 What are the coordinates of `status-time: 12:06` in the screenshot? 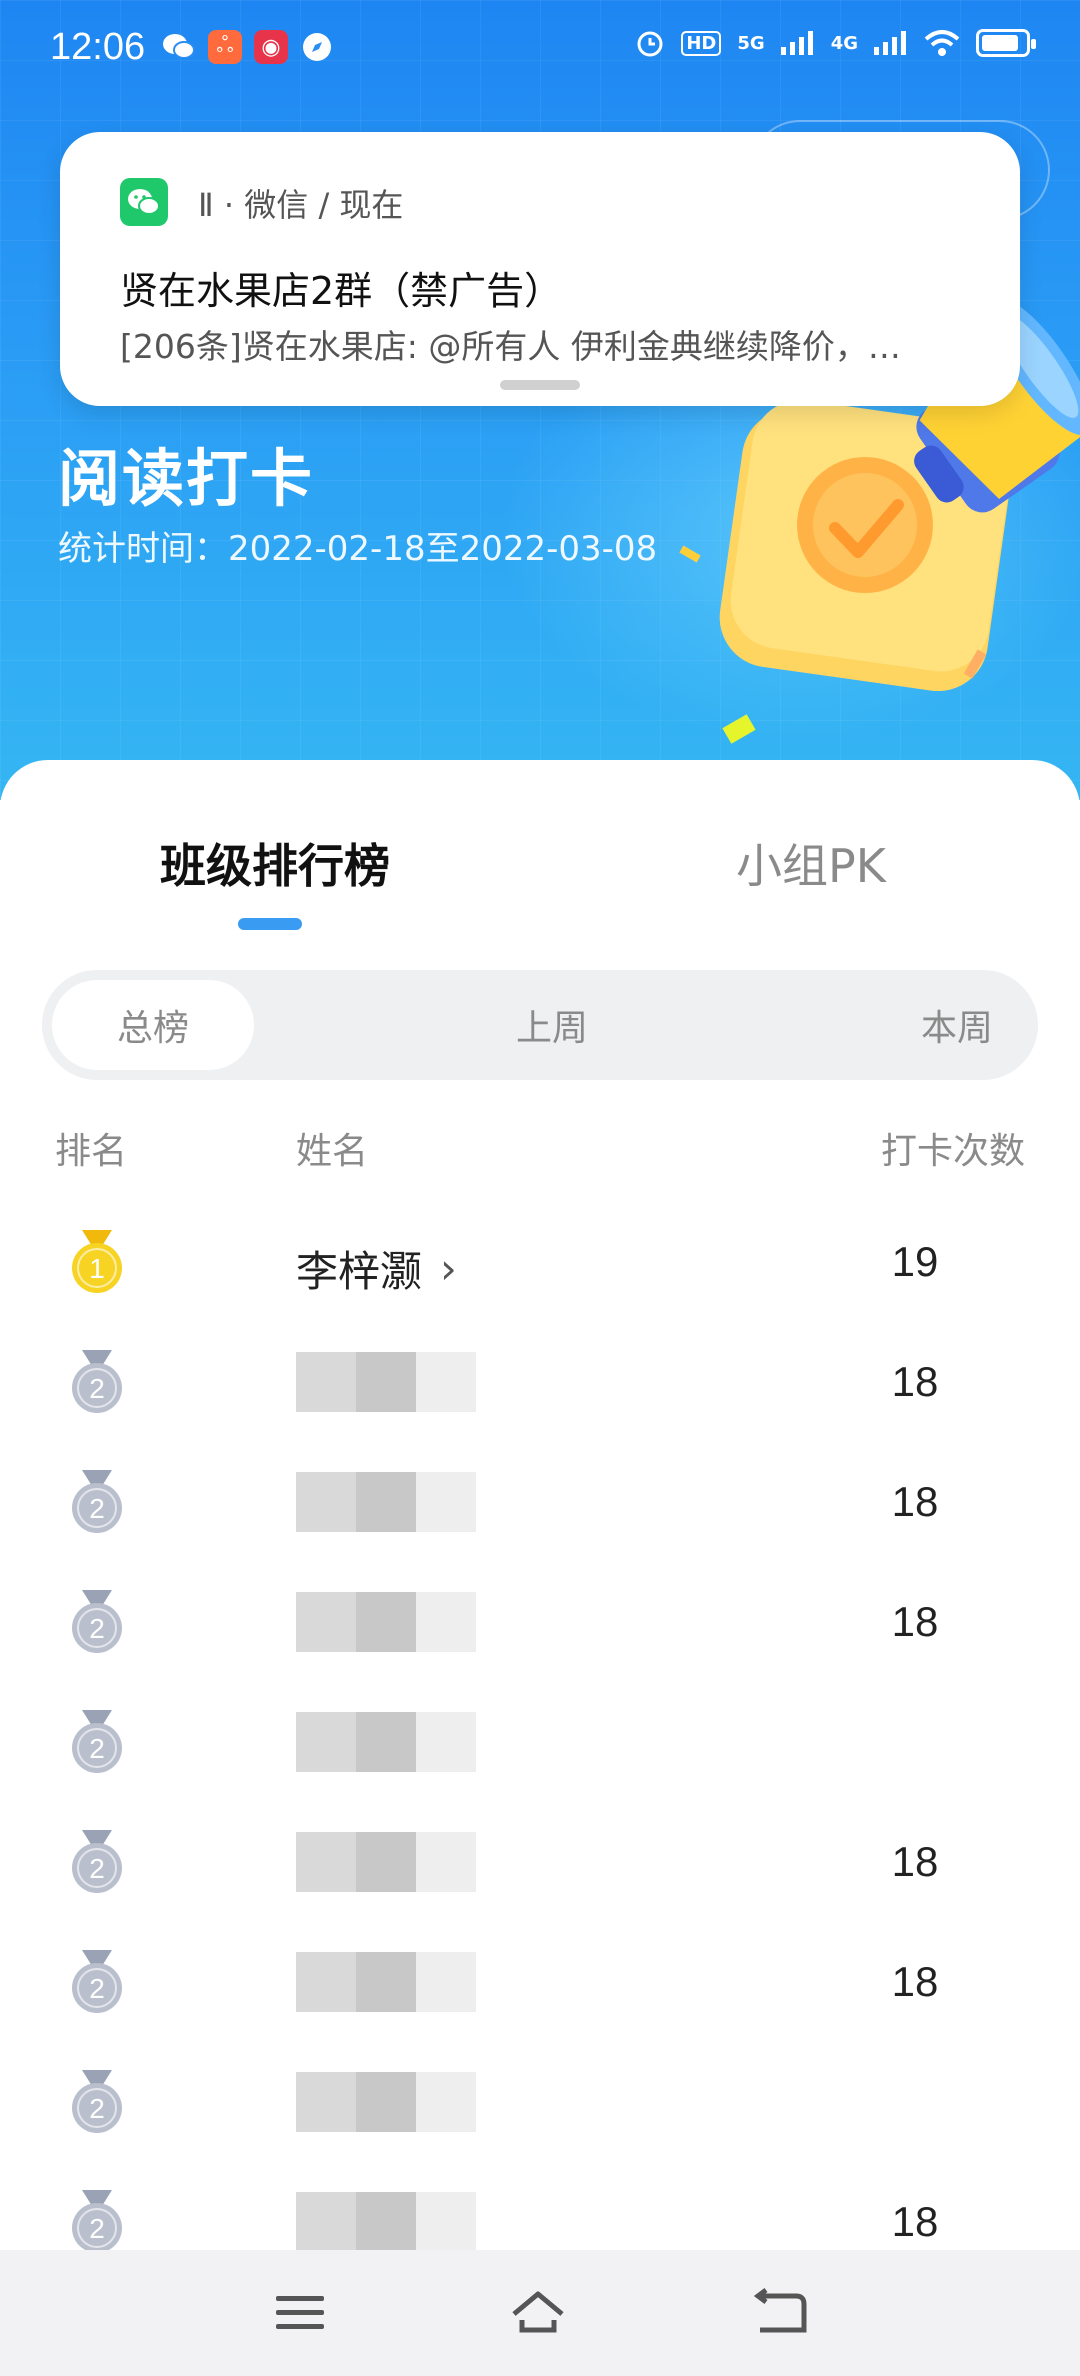 It's located at (98, 47).